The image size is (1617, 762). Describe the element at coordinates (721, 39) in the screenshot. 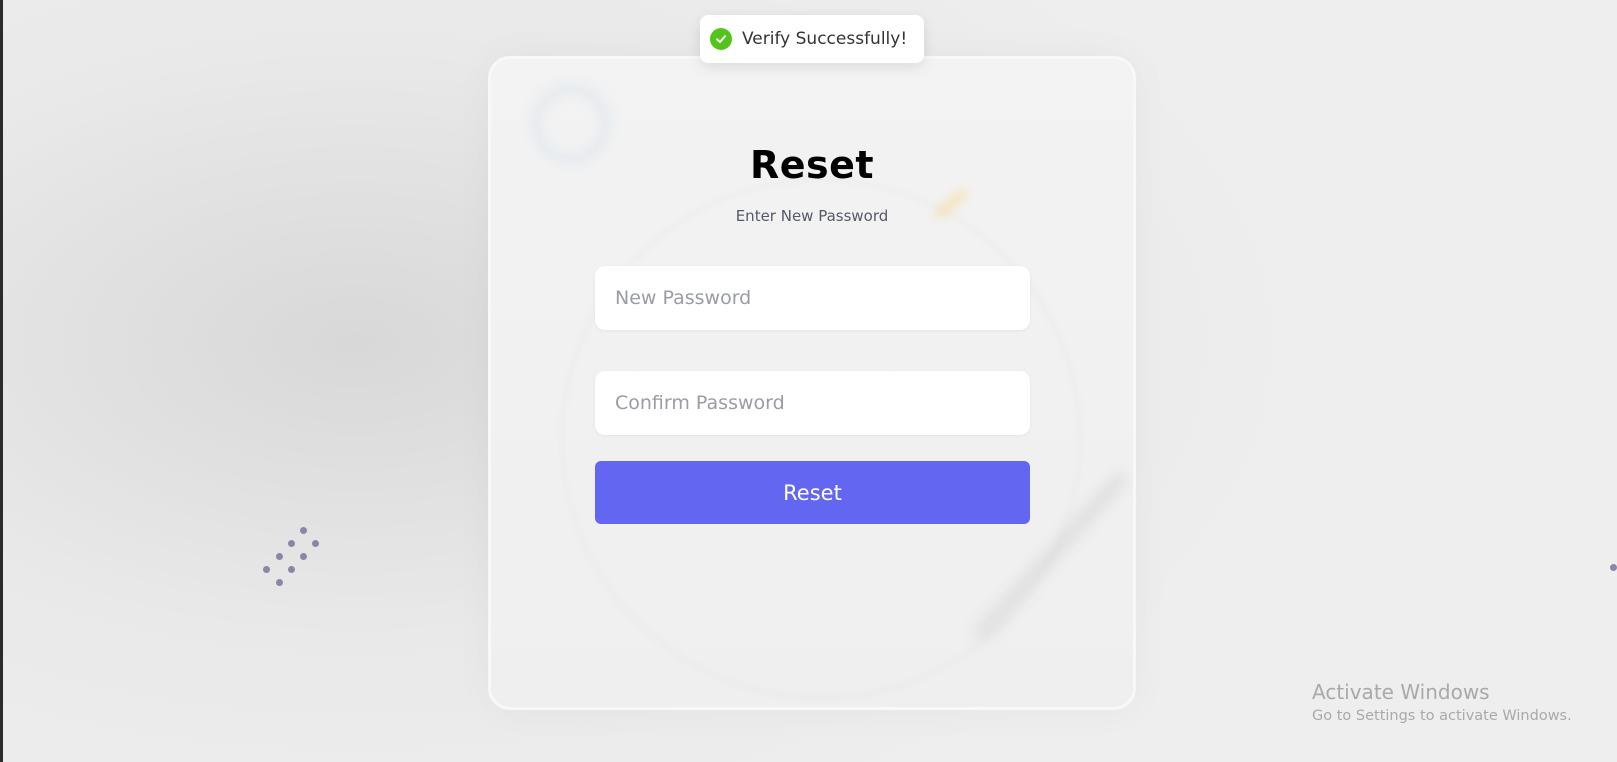

I see `check-circle-icon` at that location.